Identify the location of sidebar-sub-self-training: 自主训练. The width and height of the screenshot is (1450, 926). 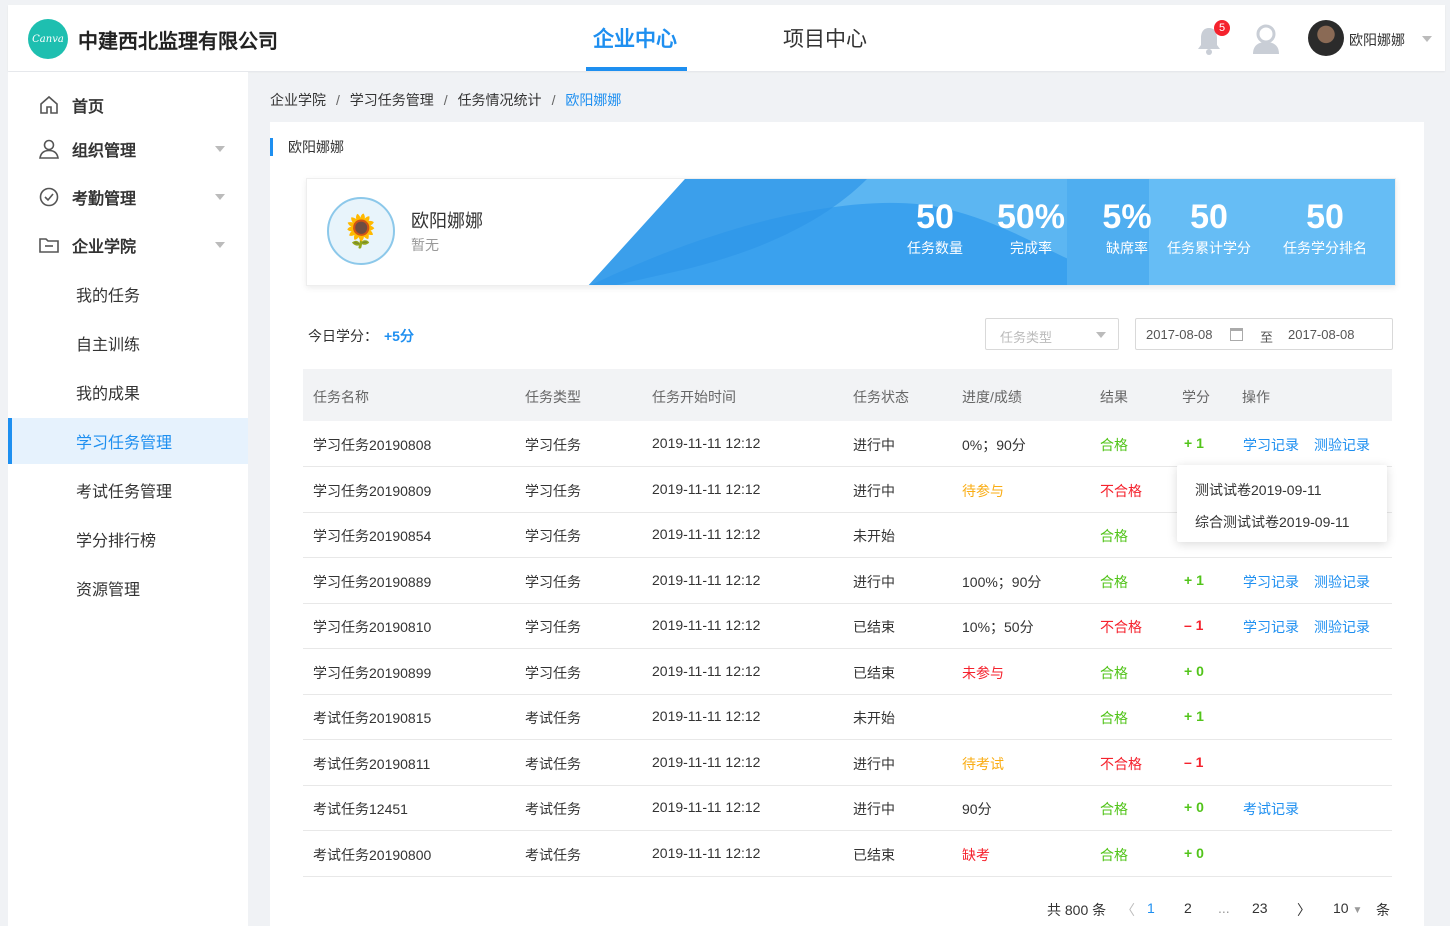
(128, 343).